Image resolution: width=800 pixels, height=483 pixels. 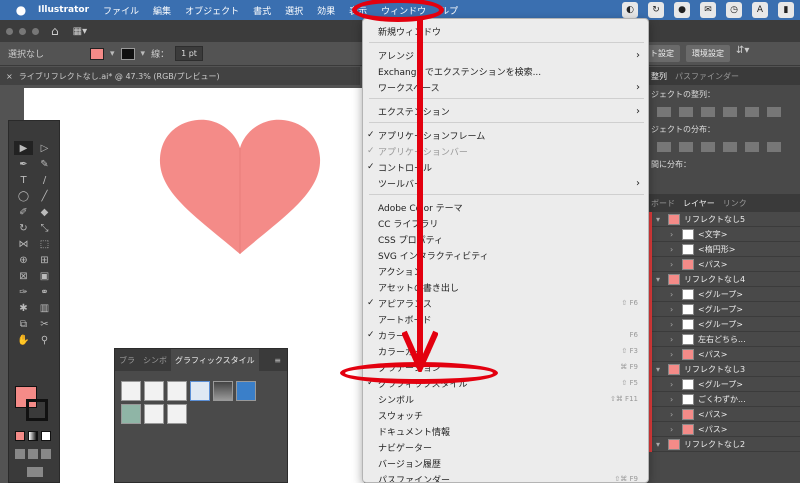 I want to click on chevron-down-icon: ▾, so click(x=143, y=54).